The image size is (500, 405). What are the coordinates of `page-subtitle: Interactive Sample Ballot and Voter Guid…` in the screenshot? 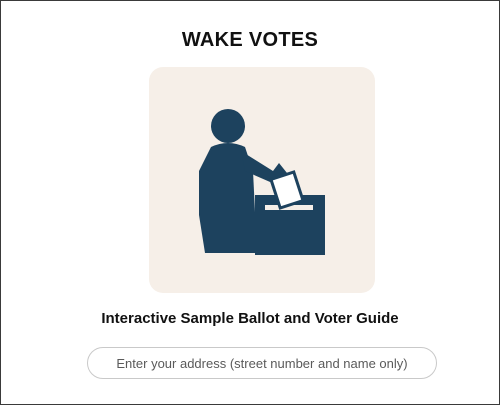 It's located at (250, 318).